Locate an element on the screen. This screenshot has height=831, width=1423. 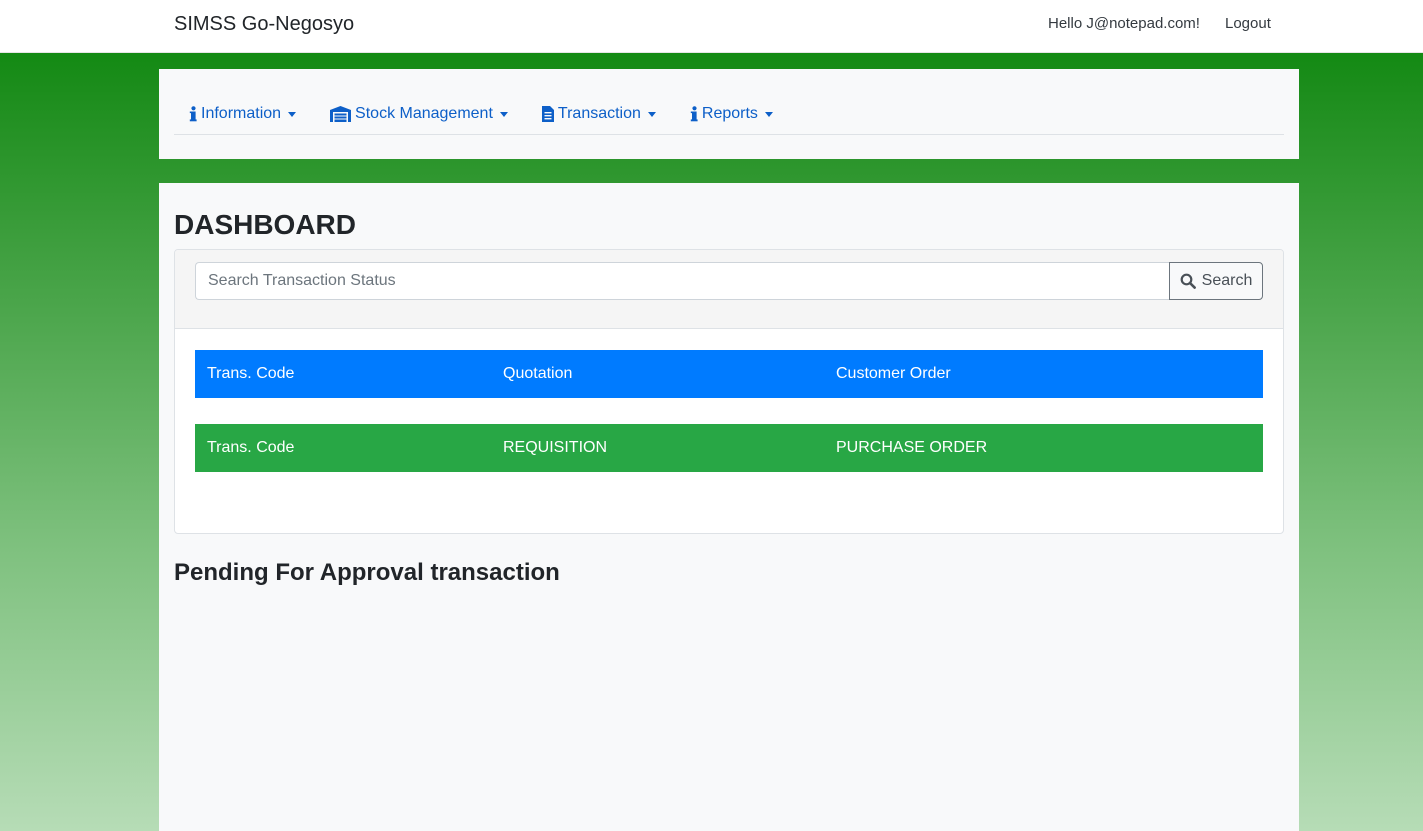
search-button: Search is located at coordinates (1216, 281).